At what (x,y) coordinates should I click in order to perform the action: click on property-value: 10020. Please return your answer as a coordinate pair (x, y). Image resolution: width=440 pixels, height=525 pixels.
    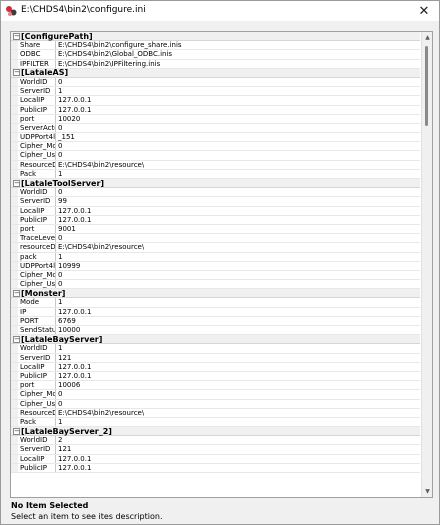
    Looking at the image, I should click on (68, 119).